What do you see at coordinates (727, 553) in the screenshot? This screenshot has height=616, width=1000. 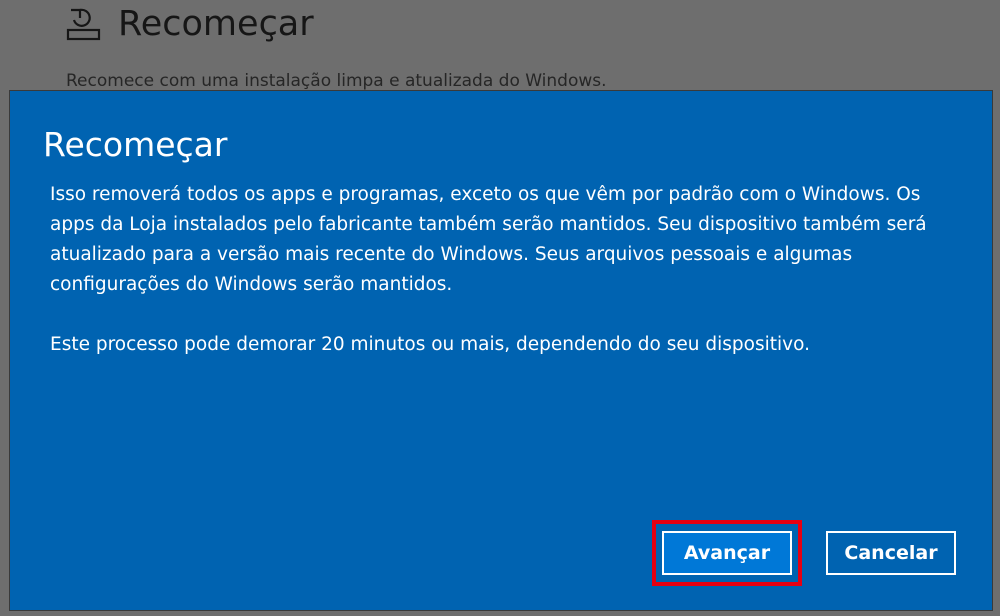 I see `next-button: Avançar` at bounding box center [727, 553].